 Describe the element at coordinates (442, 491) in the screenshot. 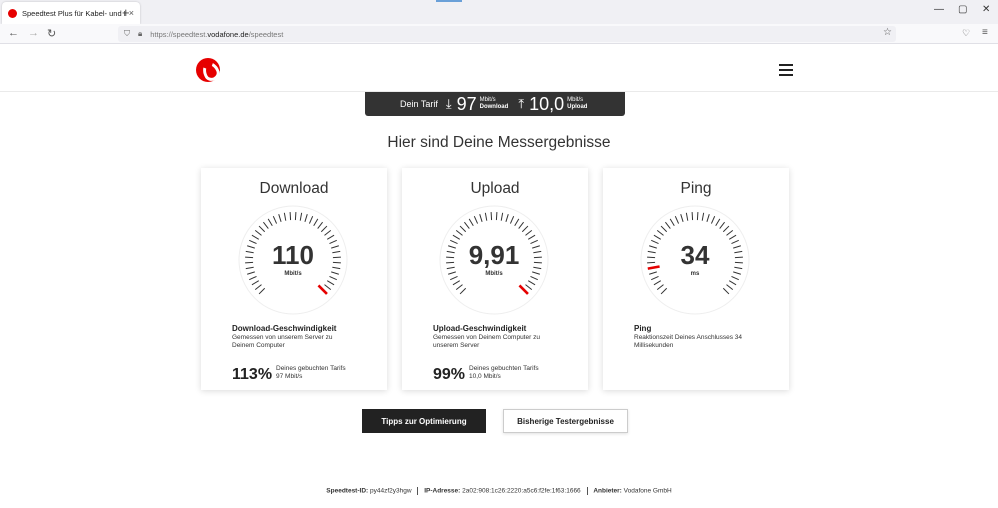

I see `footer-ip-label: IP-Adresse:` at that location.